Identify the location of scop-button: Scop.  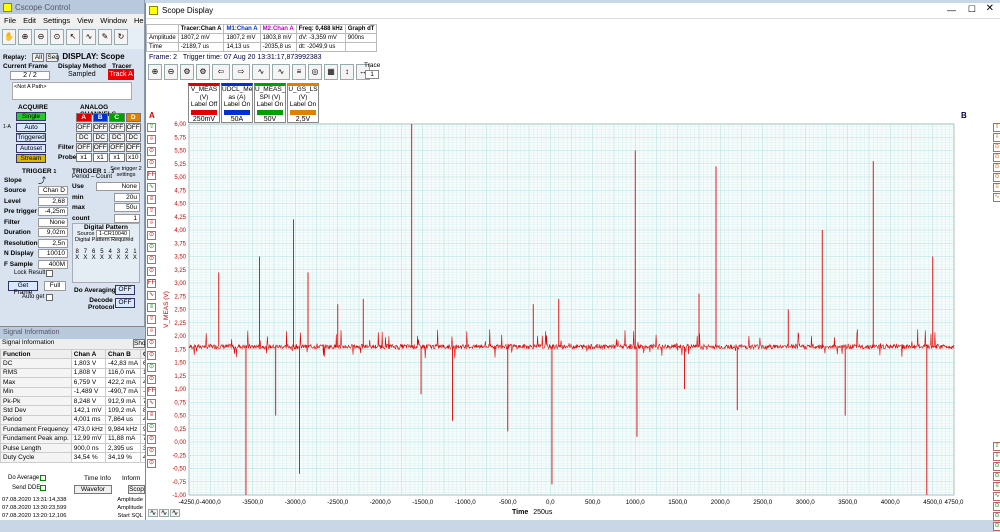
(136, 489).